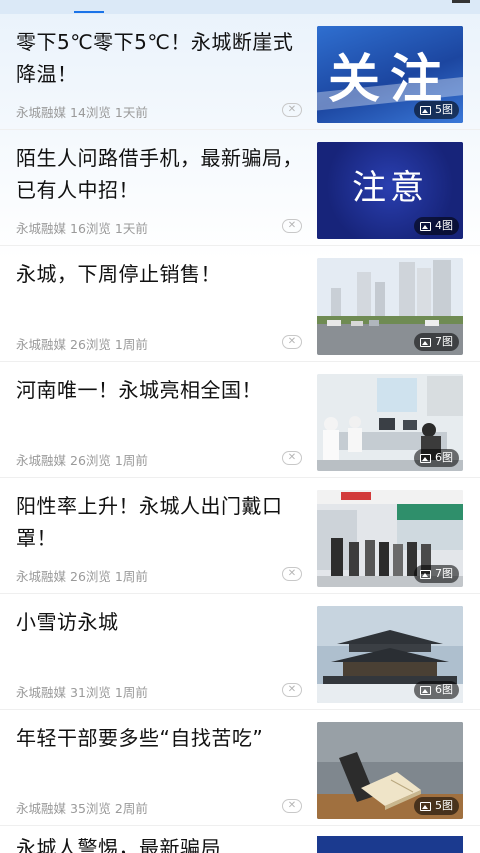 This screenshot has height=853, width=480. Describe the element at coordinates (436, 226) in the screenshot. I see `image-count-badge: 4图` at that location.